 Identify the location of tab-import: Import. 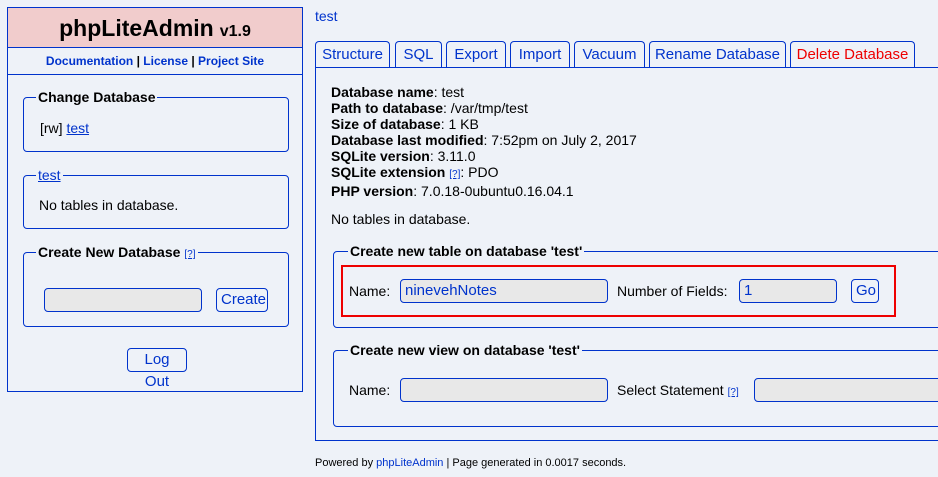
(540, 54).